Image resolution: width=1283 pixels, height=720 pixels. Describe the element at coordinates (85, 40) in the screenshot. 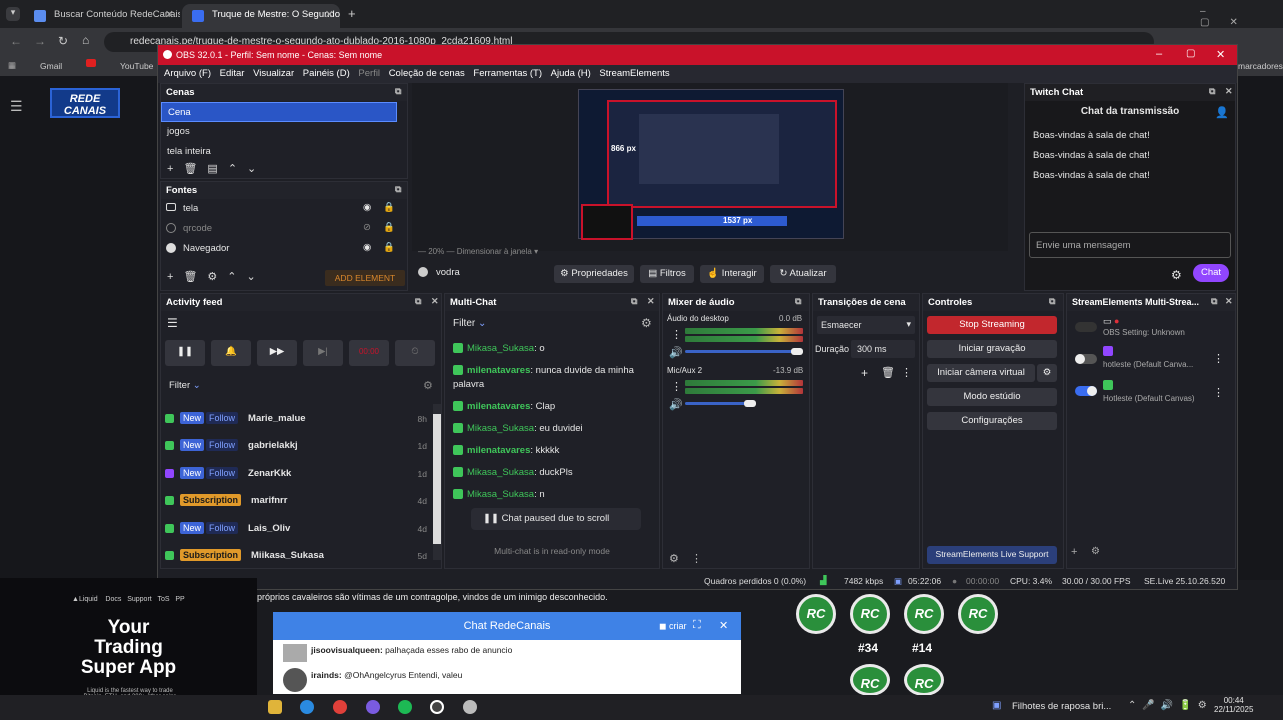

I see `home-icon: ⌂` at that location.